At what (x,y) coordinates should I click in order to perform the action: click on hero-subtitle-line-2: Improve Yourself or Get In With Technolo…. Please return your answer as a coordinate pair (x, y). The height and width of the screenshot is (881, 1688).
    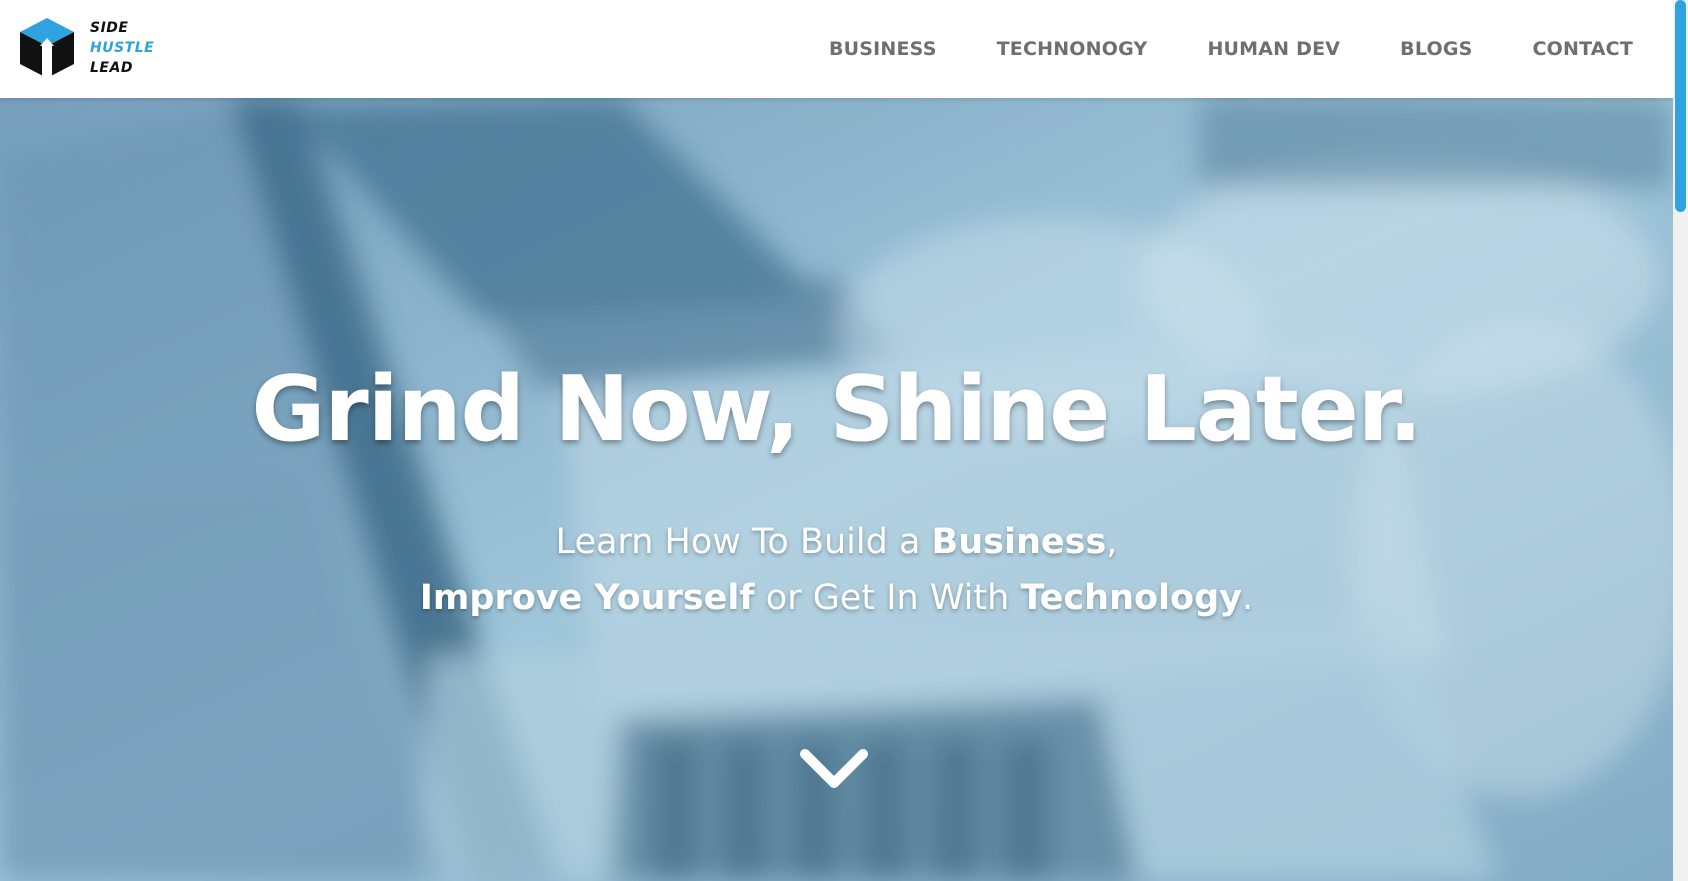
    Looking at the image, I should click on (836, 598).